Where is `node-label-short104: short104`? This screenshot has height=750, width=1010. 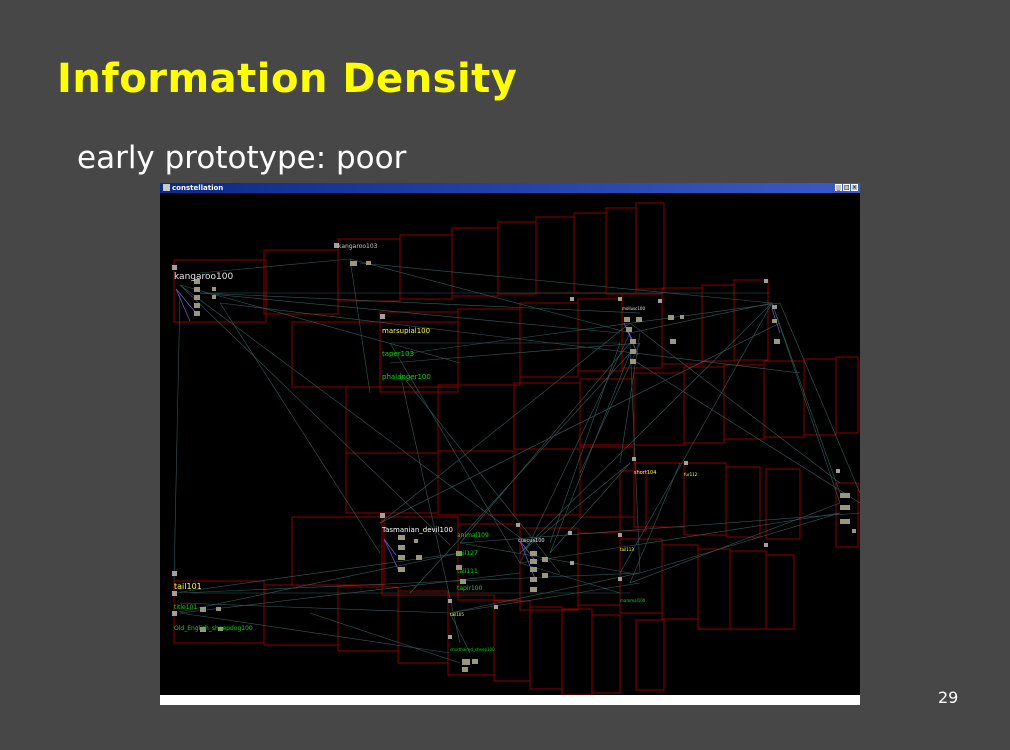
node-label-short104: short104 is located at coordinates (645, 473).